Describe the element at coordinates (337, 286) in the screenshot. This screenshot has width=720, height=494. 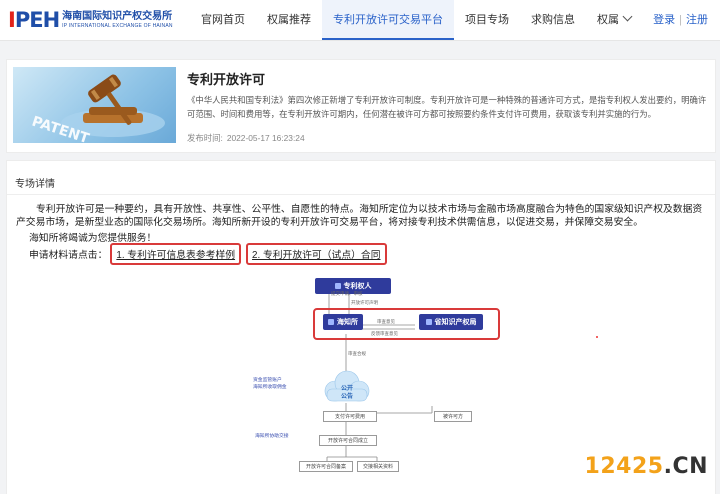
I see `patentee-icon` at that location.